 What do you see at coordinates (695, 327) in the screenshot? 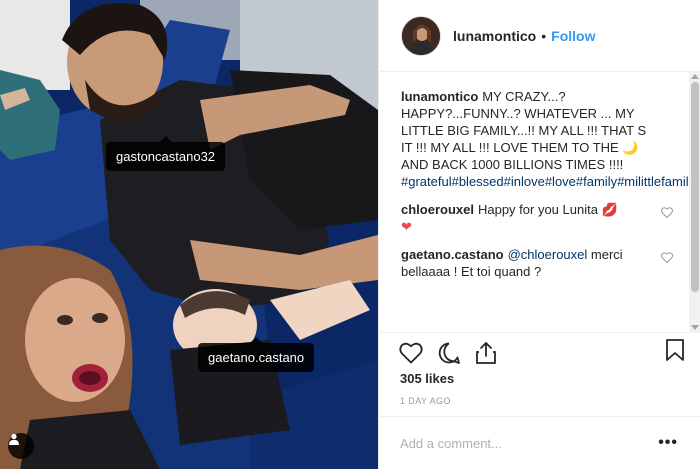
I see `scroll-down-arrow` at bounding box center [695, 327].